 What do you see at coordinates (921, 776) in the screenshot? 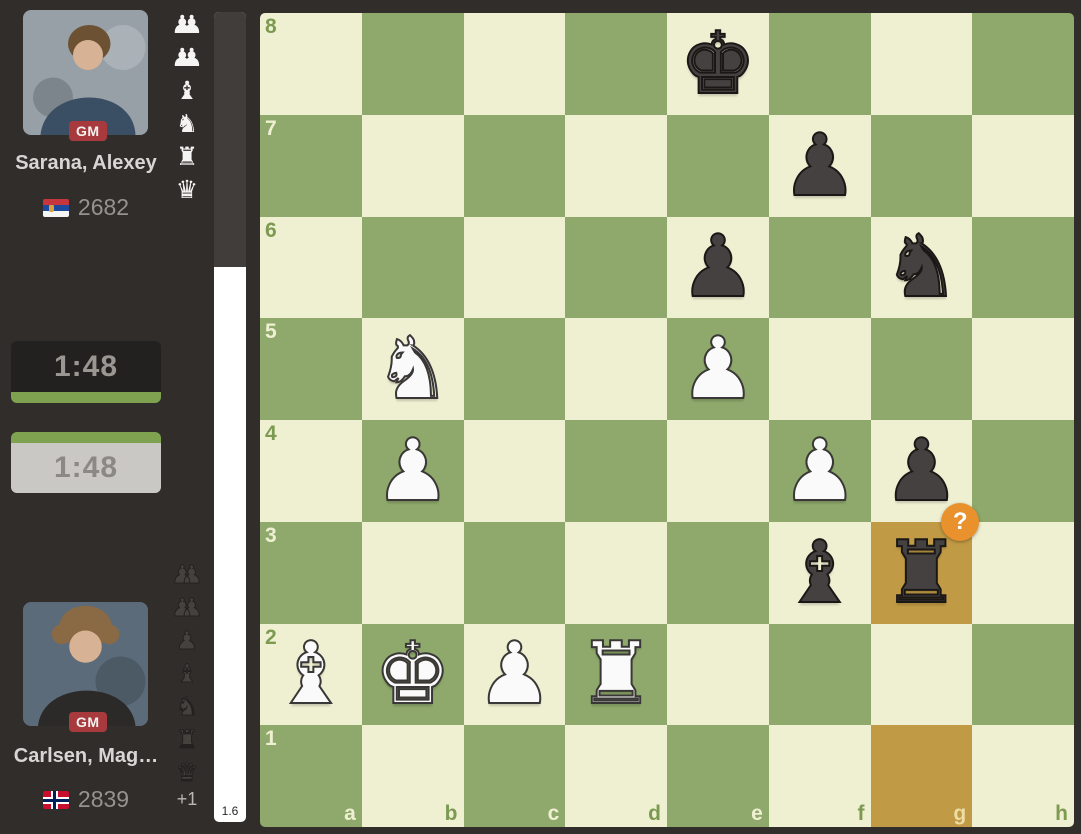
I see `square-g1: g` at bounding box center [921, 776].